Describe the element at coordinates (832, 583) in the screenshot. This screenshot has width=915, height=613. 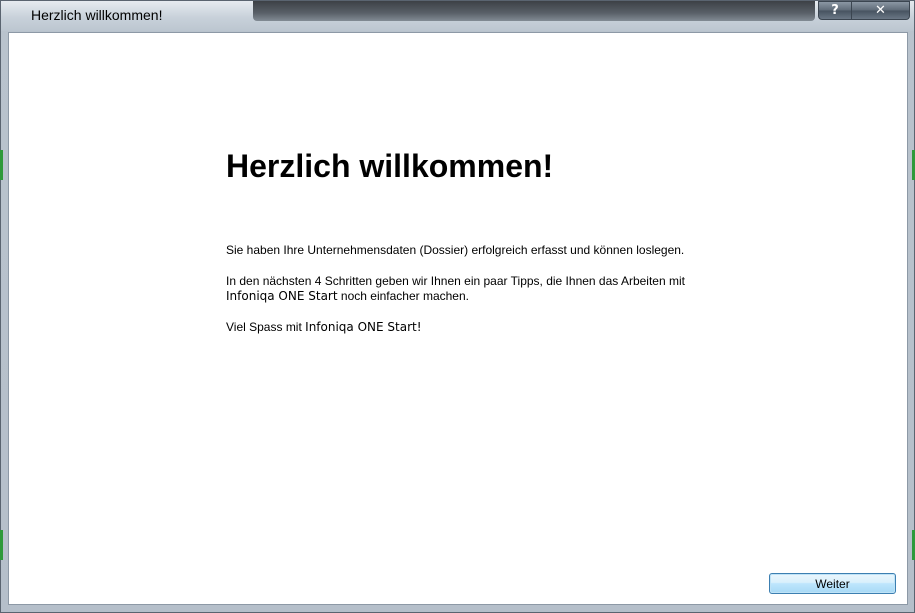
I see `next-button: Weiter` at that location.